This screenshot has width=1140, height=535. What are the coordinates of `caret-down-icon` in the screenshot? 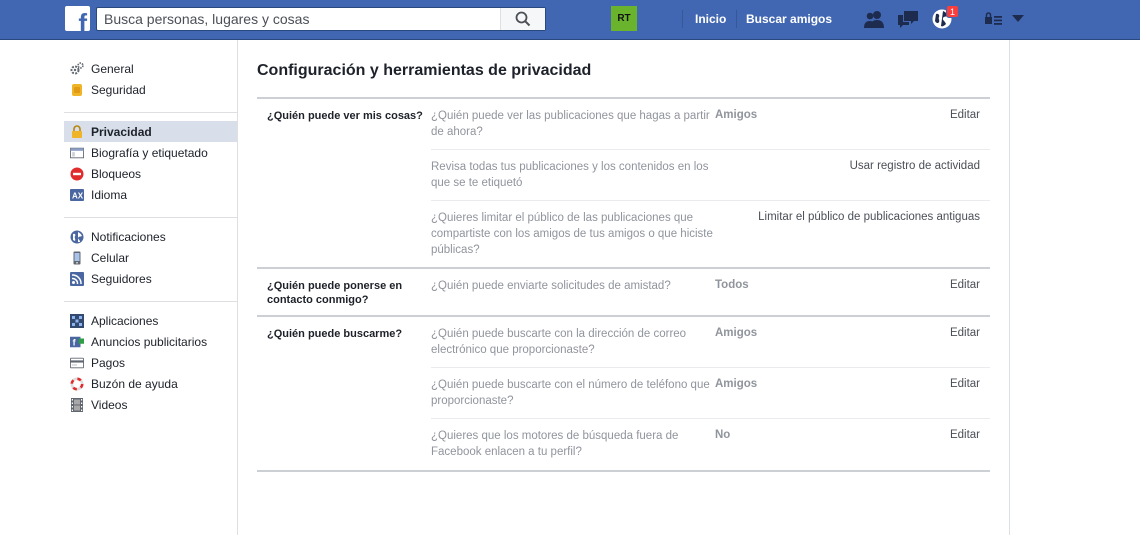 It's located at (1018, 18).